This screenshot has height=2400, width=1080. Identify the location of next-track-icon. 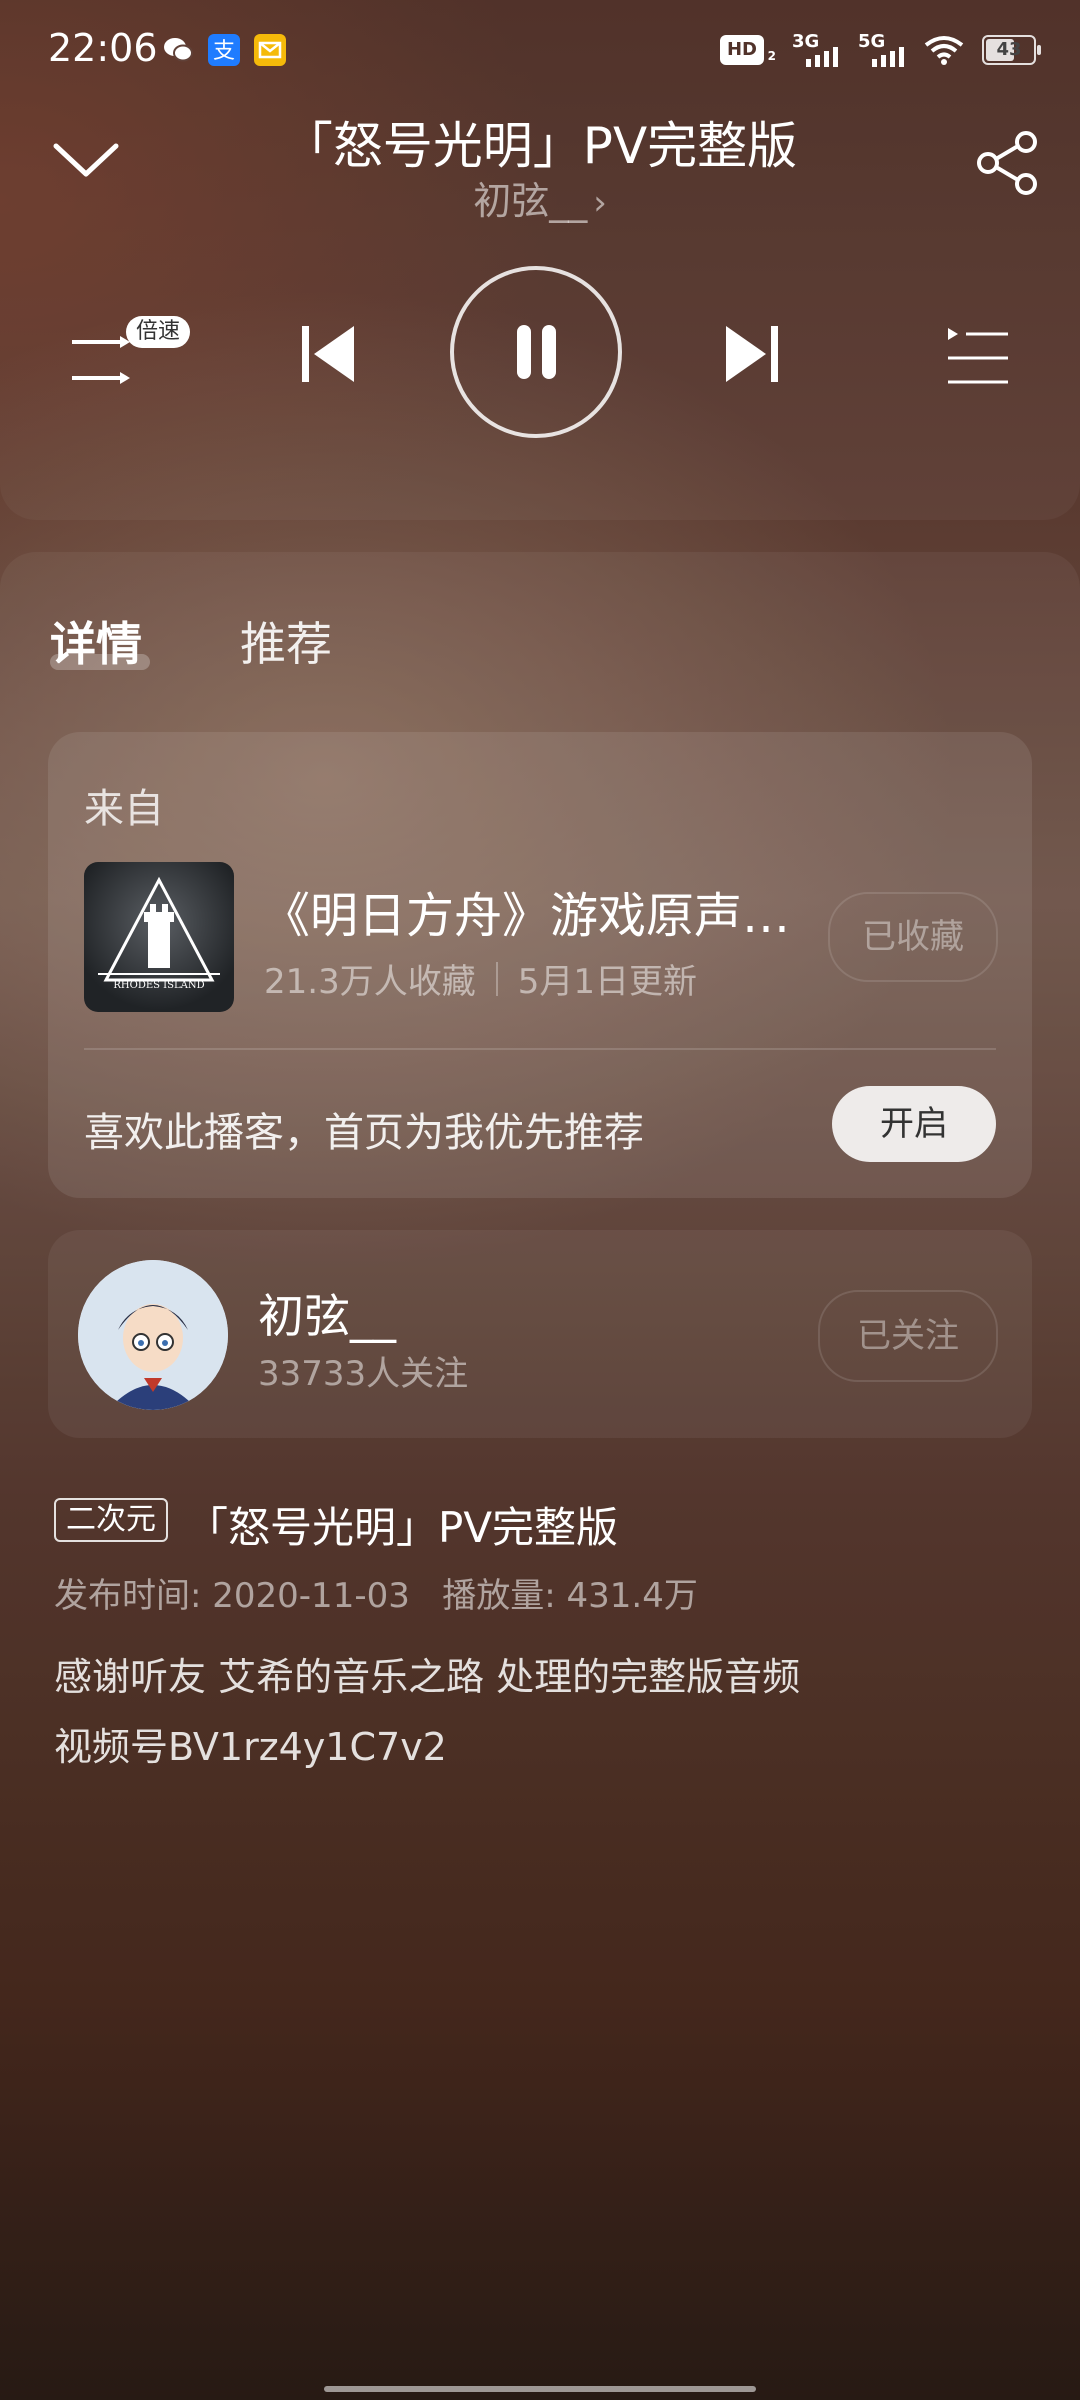
(752, 354).